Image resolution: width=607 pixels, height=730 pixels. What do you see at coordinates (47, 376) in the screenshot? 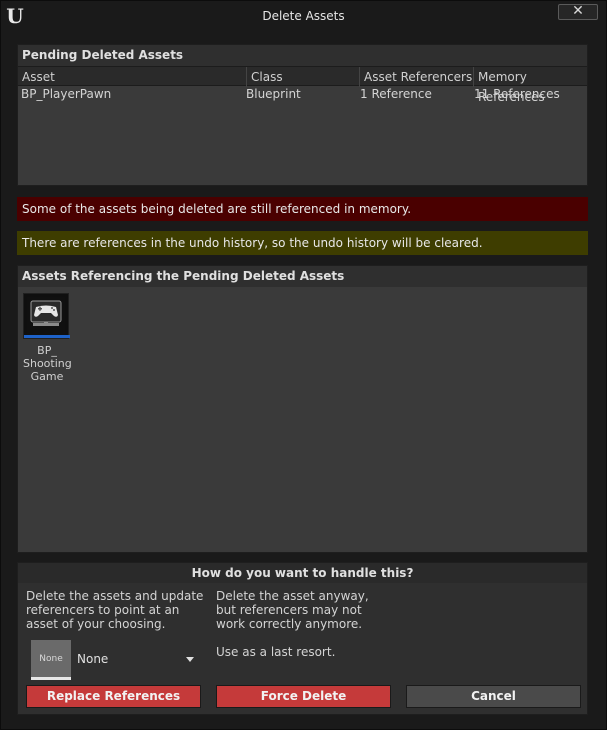
I see `asset-tile-label-line: Game` at bounding box center [47, 376].